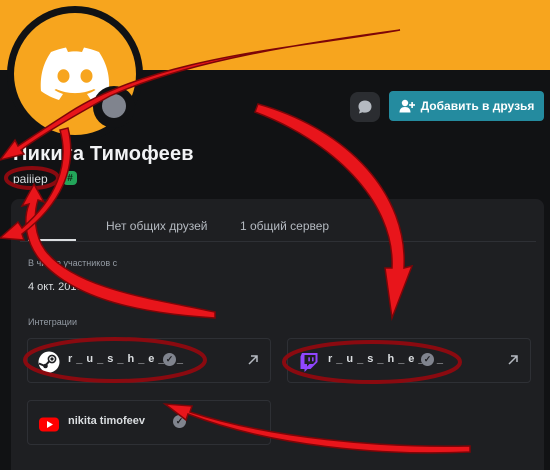 This screenshot has width=550, height=470. I want to click on youtube-account-name: nikita timofeev, so click(107, 421).